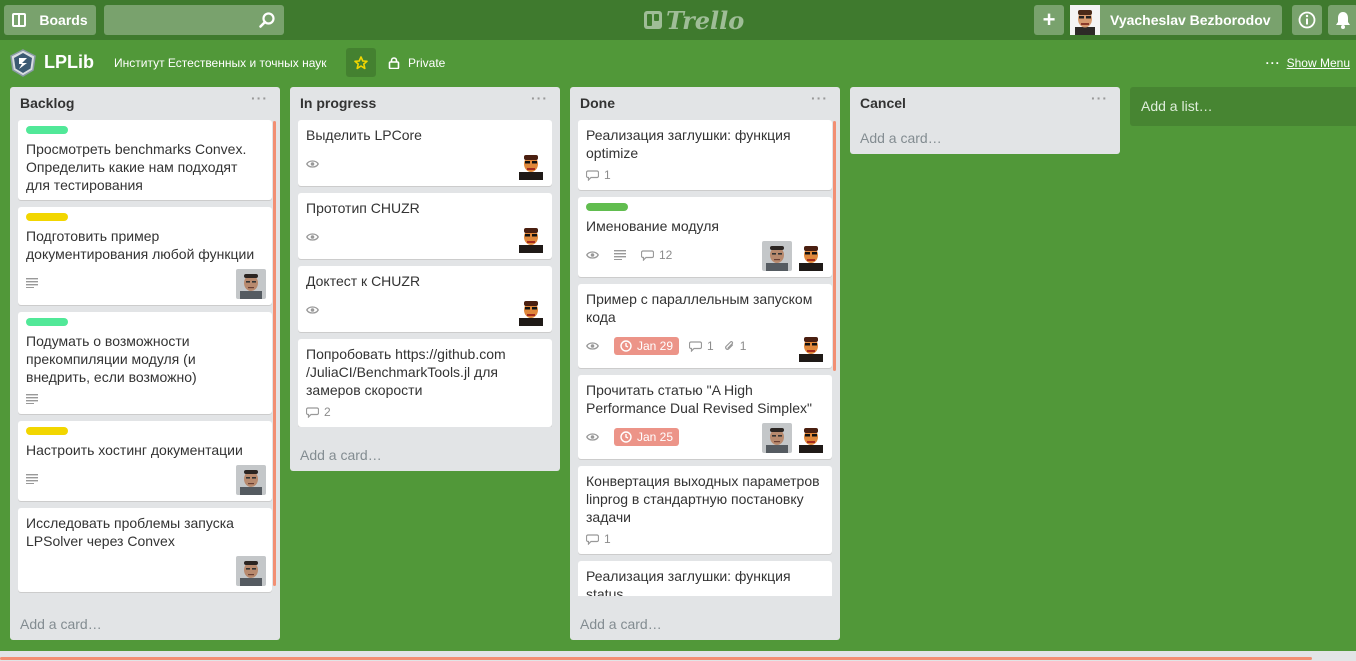 The height and width of the screenshot is (661, 1356). What do you see at coordinates (597, 103) in the screenshot?
I see `list-title: Done` at bounding box center [597, 103].